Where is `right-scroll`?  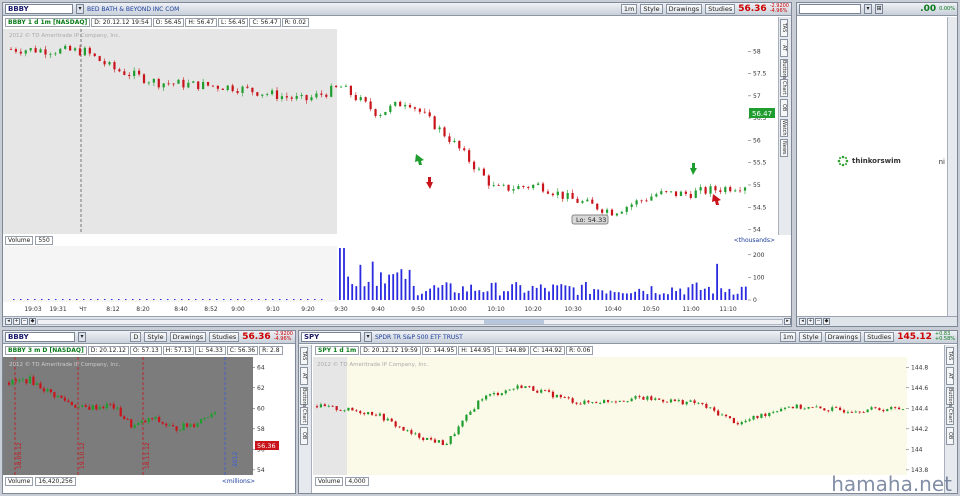 right-scroll is located at coordinates (952, 171).